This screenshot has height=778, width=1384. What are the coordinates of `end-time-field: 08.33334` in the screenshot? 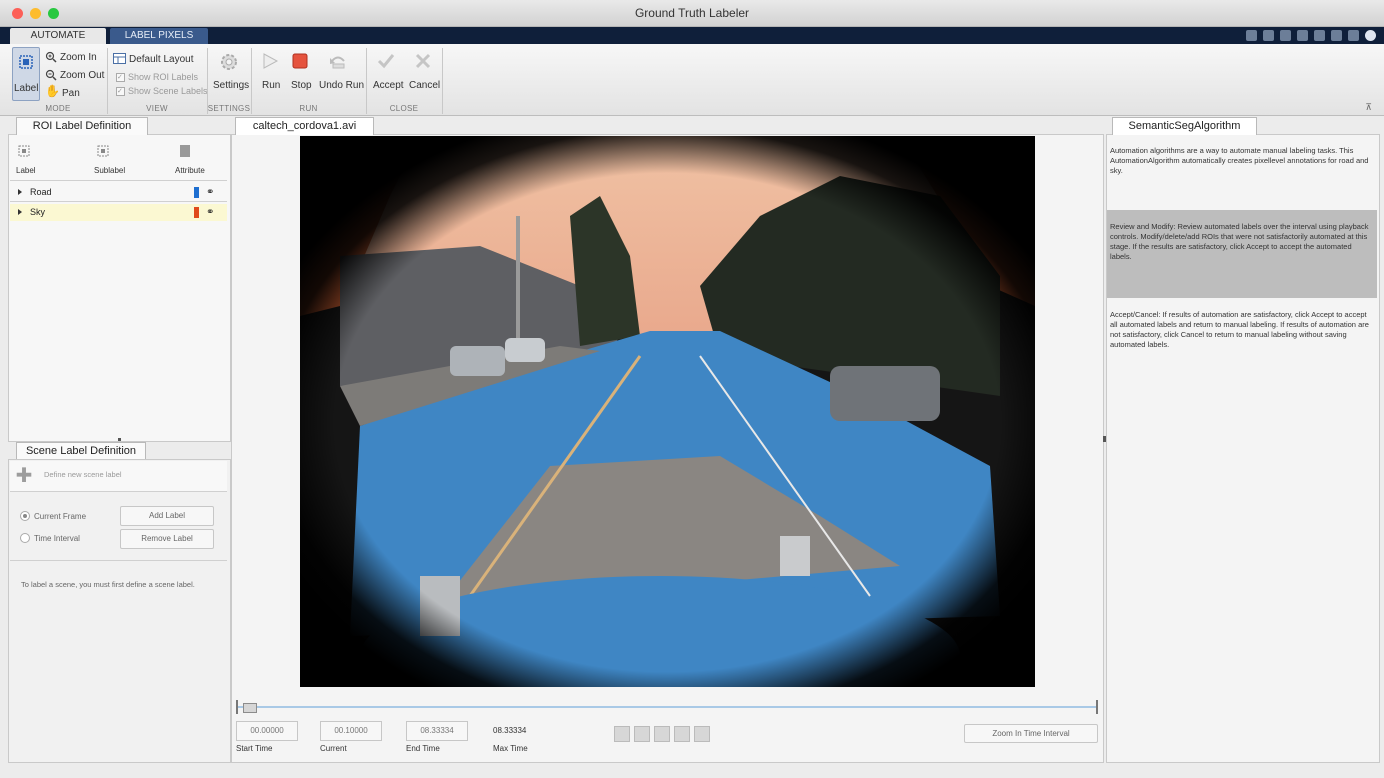 It's located at (437, 731).